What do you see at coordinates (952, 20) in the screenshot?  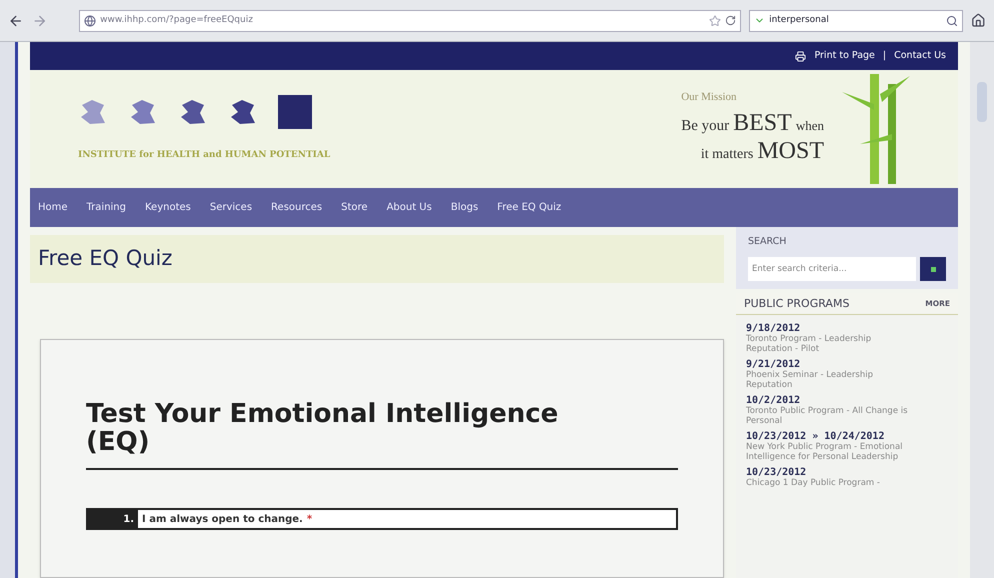 I see `search-icon` at bounding box center [952, 20].